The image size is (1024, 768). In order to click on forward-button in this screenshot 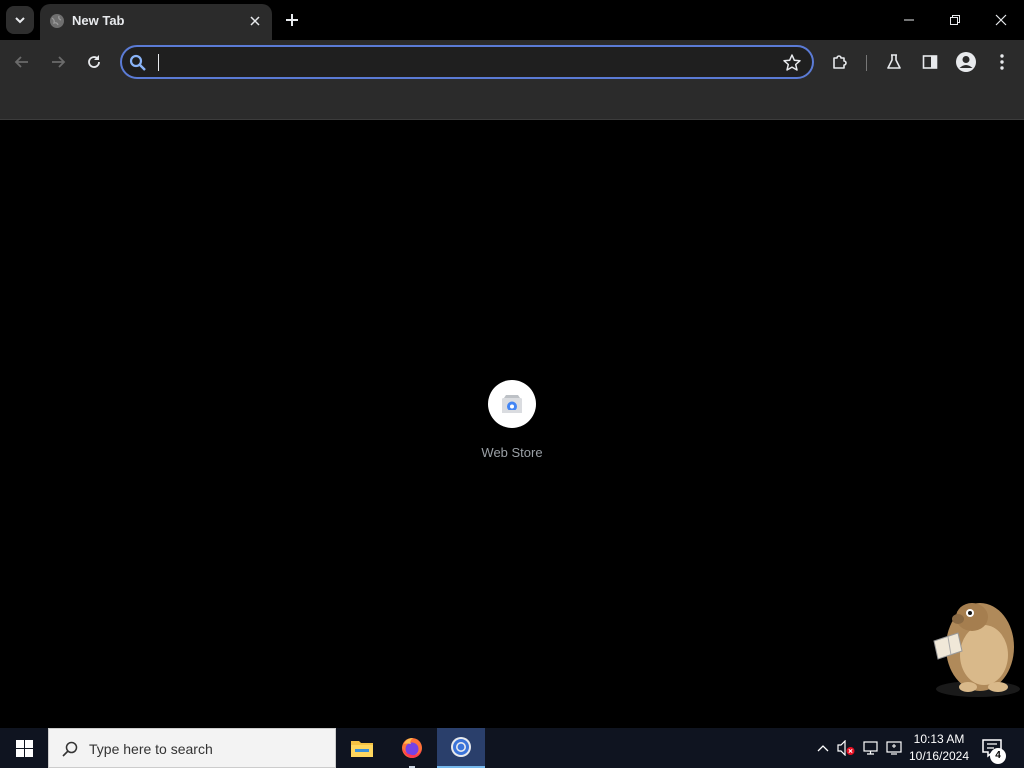, I will do `click(58, 62)`.